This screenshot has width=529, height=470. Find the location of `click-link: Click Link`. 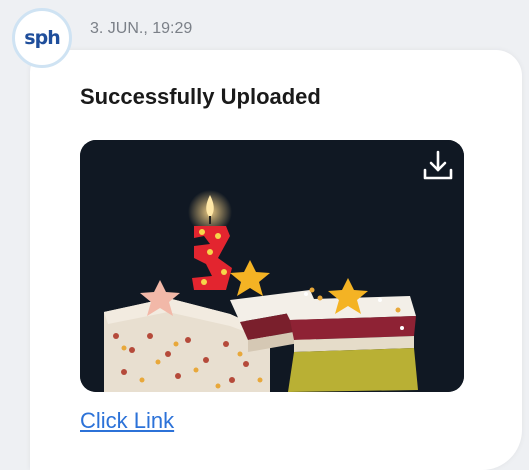

click-link: Click Link is located at coordinates (127, 421).